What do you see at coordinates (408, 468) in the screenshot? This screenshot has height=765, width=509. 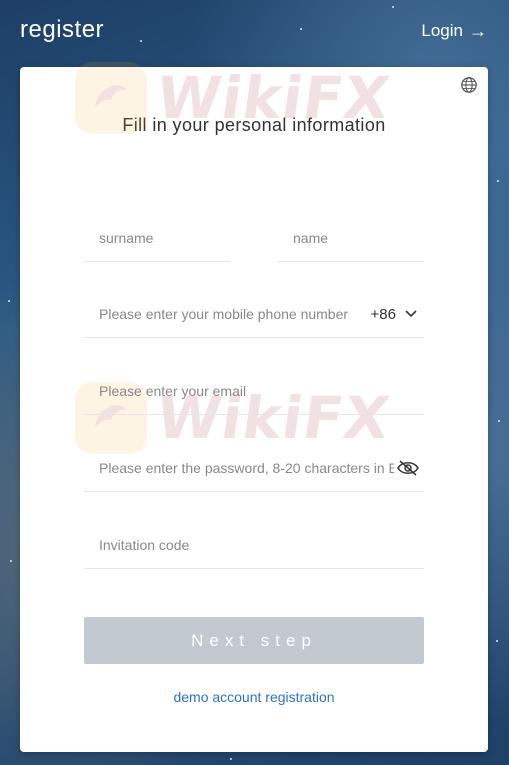 I see `eye-off-icon` at bounding box center [408, 468].